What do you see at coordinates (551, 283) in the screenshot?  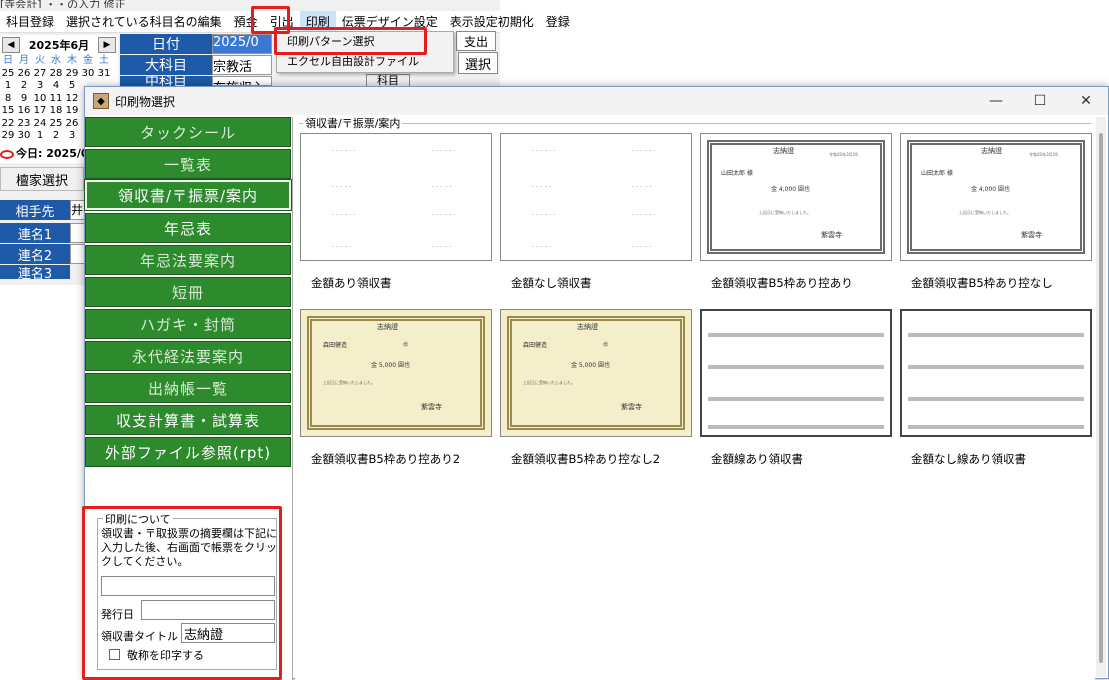 I see `template-label-2: 金額なし領収書` at bounding box center [551, 283].